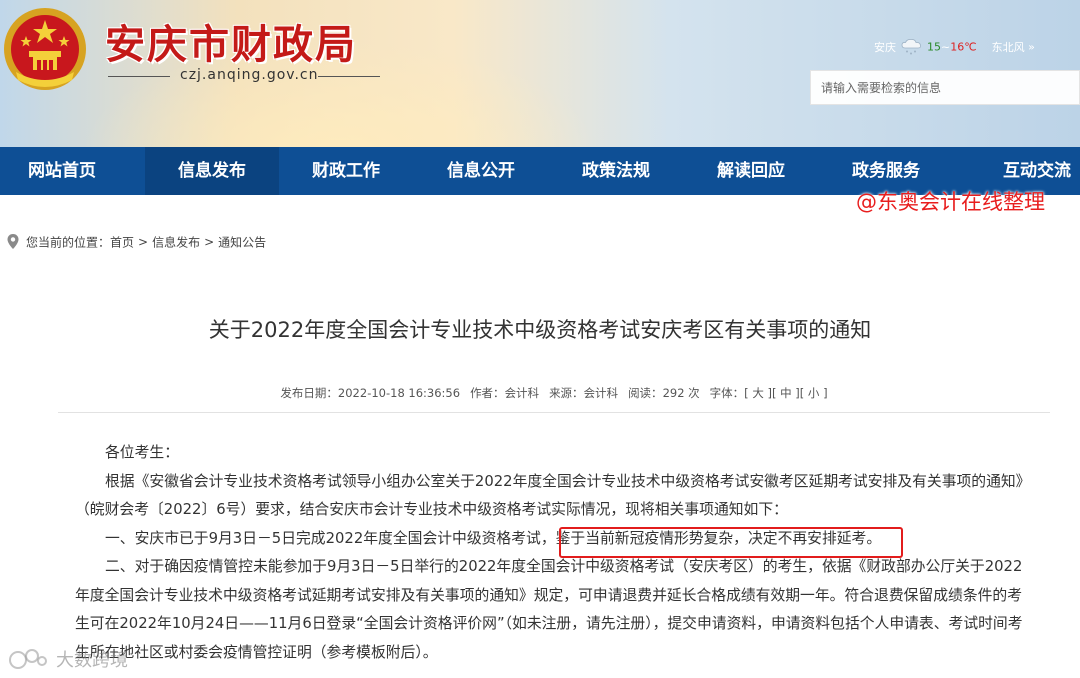 The height and width of the screenshot is (678, 1080). What do you see at coordinates (481, 171) in the screenshot?
I see `nav-item-info-disclosure: 信息公开` at bounding box center [481, 171].